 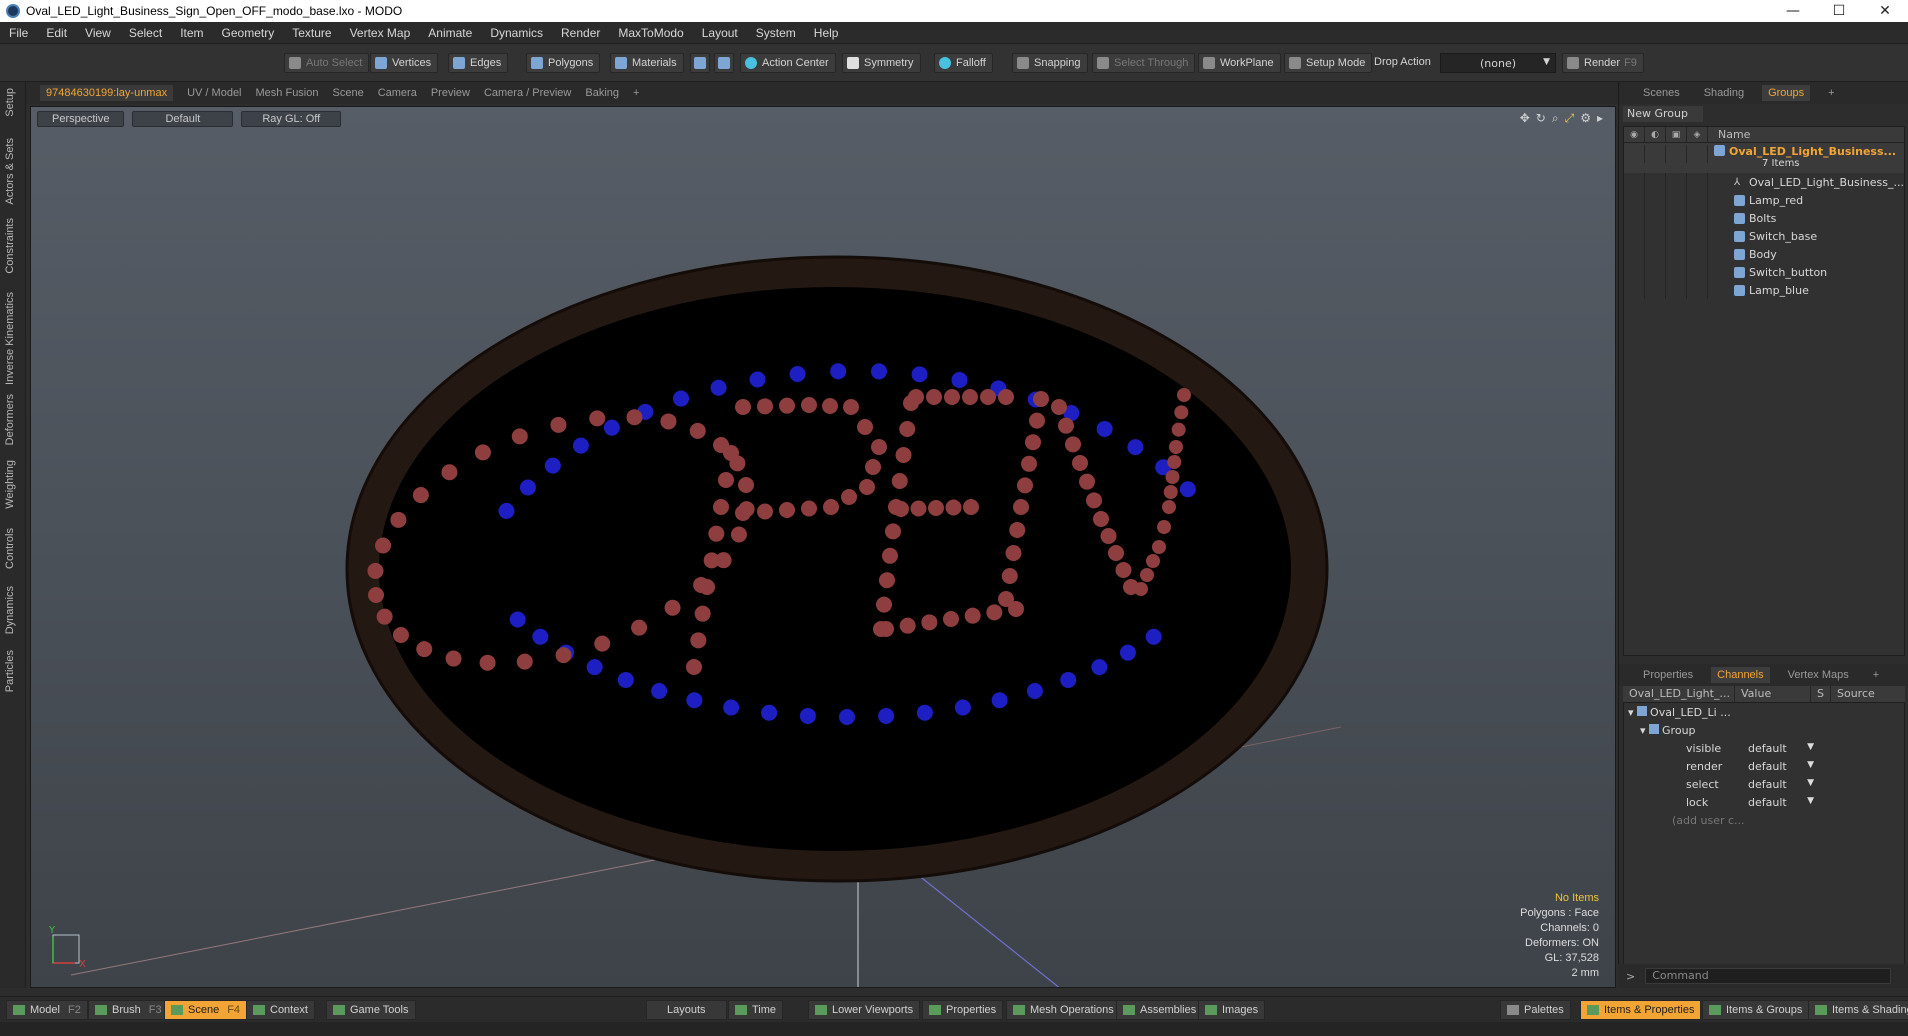 What do you see at coordinates (700, 63) in the screenshot?
I see `pivot-toggle-button` at bounding box center [700, 63].